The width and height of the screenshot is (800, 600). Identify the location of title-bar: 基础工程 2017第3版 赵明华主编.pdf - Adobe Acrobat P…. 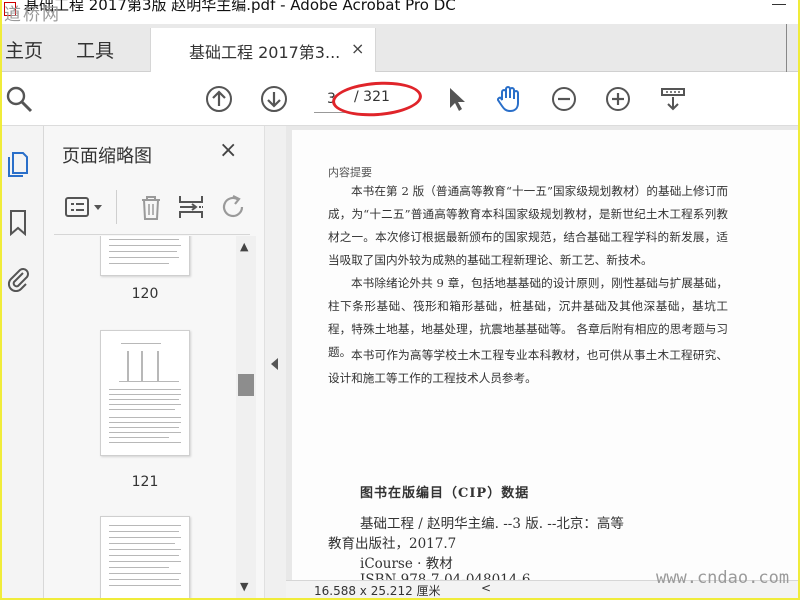
(400, 12).